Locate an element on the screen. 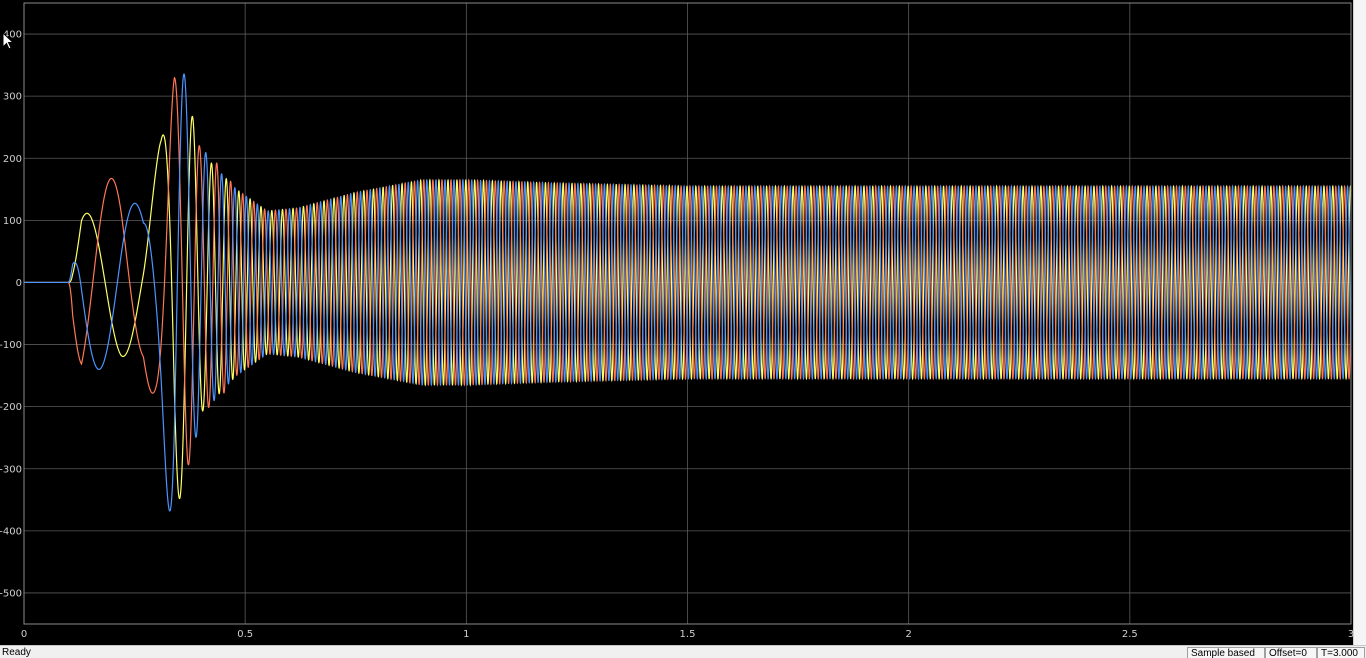  x-tick-label: 2.5 is located at coordinates (1130, 634).